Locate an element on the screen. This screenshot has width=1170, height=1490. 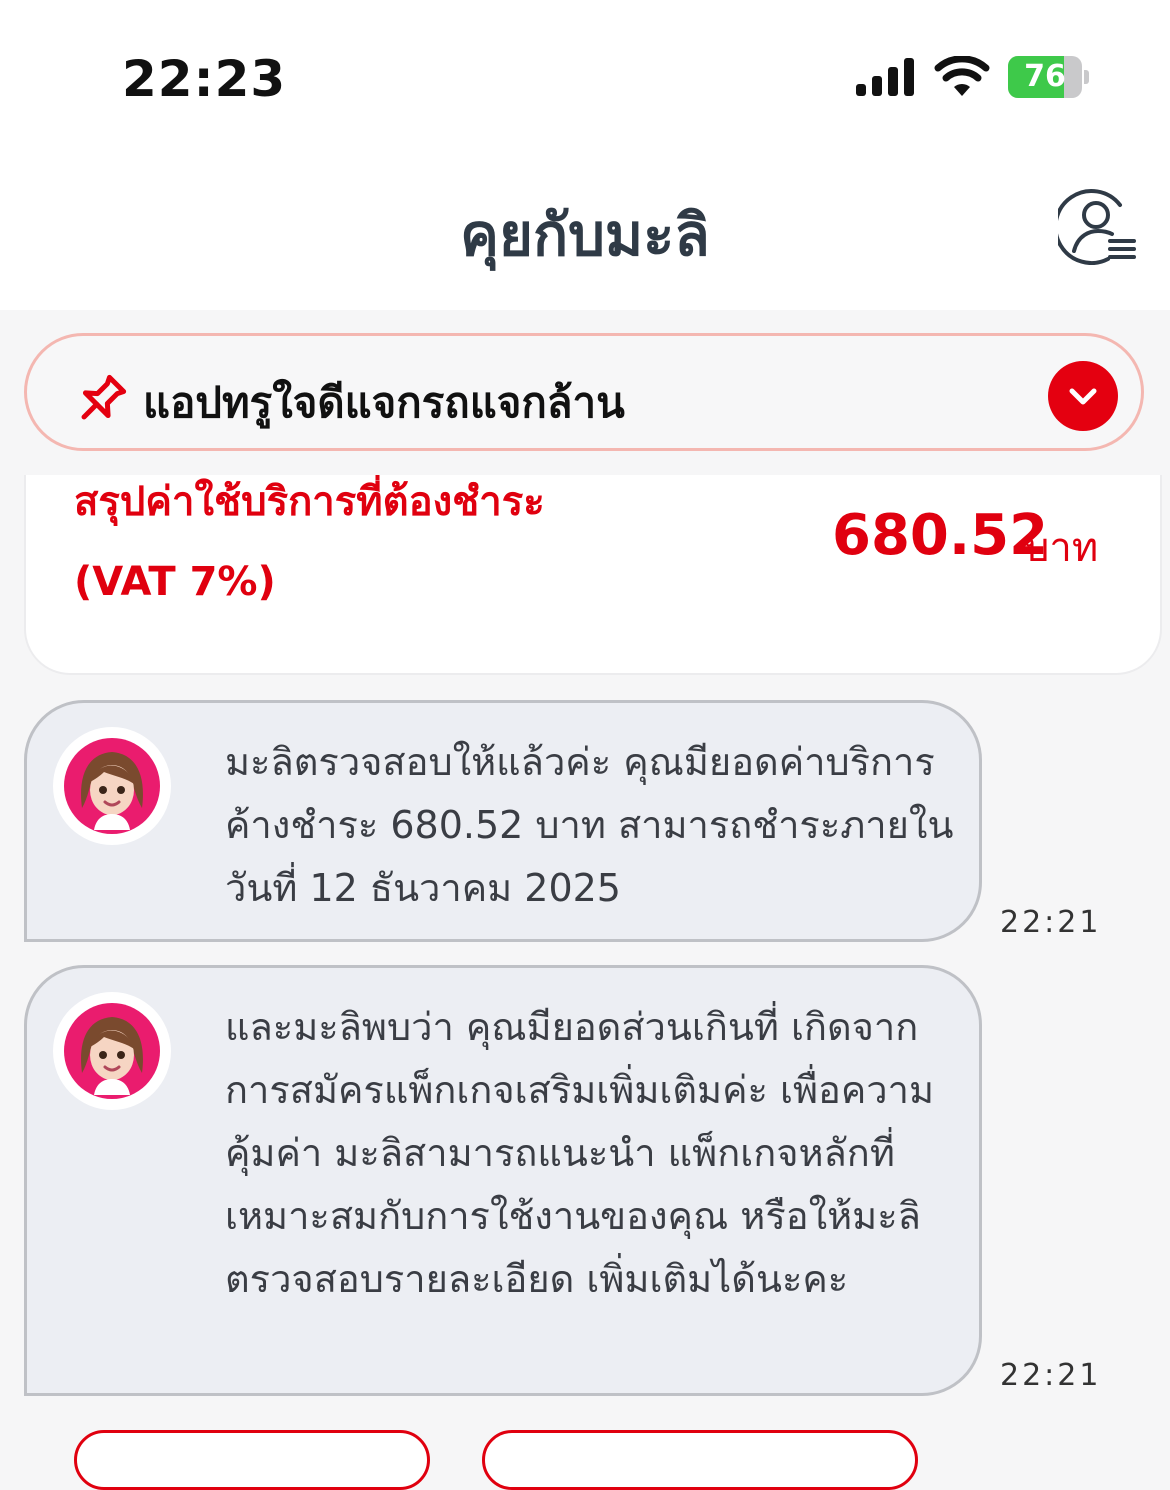
summary-label: สรุปค่าใช้บริการที่ต้องชำระ is located at coordinates (309, 502).